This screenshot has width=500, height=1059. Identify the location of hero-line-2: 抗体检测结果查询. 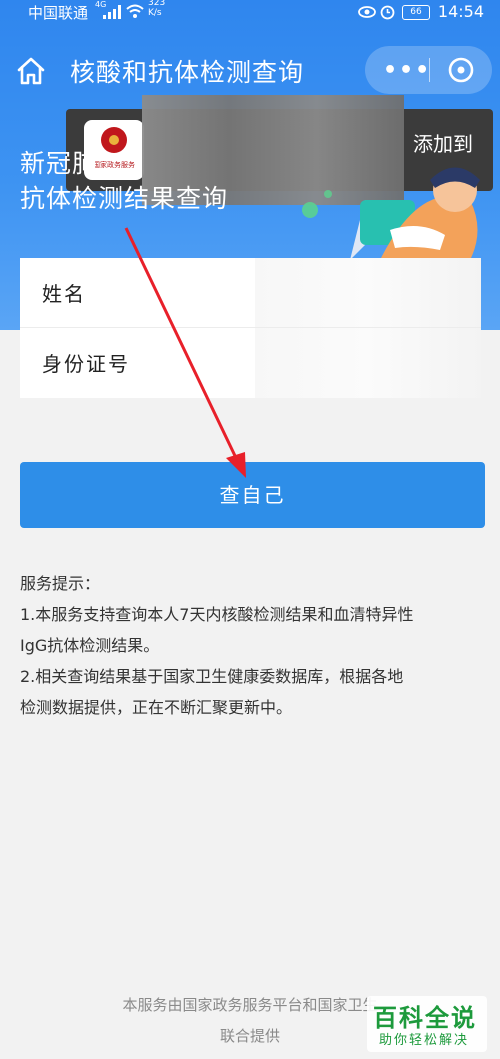
(124, 198).